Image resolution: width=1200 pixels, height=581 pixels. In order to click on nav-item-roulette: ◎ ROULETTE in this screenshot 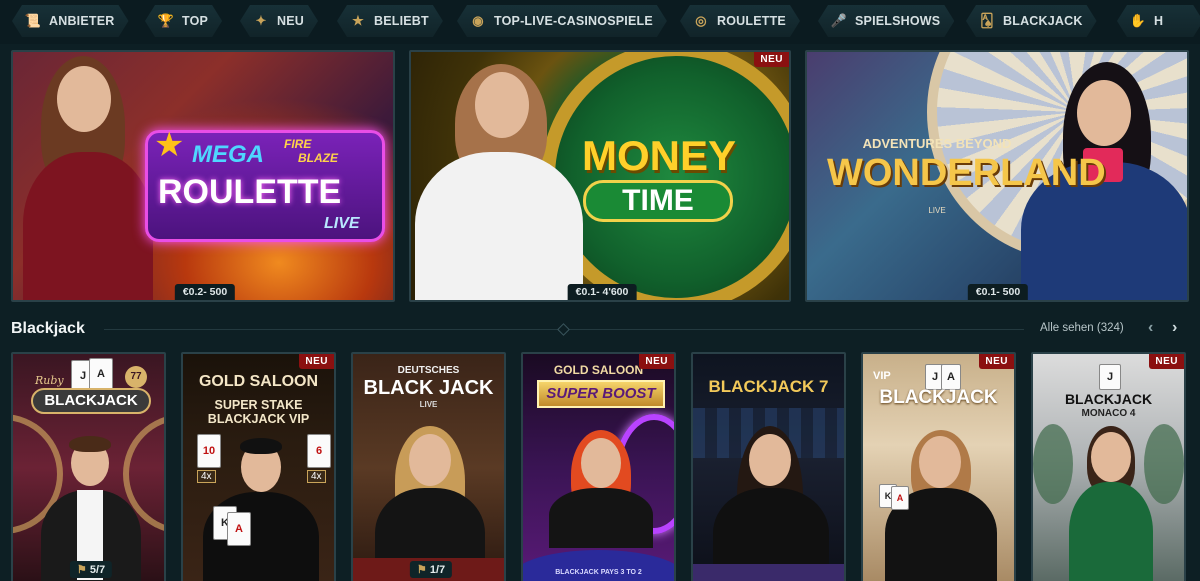, I will do `click(740, 21)`.